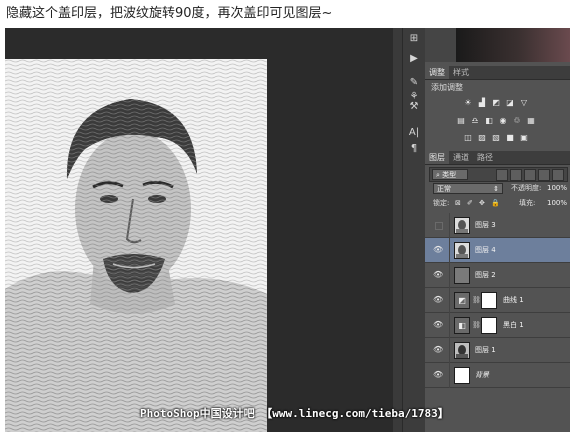 The height and width of the screenshot is (432, 570). What do you see at coordinates (414, 107) in the screenshot?
I see `tool-preset-icon: ⚒` at bounding box center [414, 107].